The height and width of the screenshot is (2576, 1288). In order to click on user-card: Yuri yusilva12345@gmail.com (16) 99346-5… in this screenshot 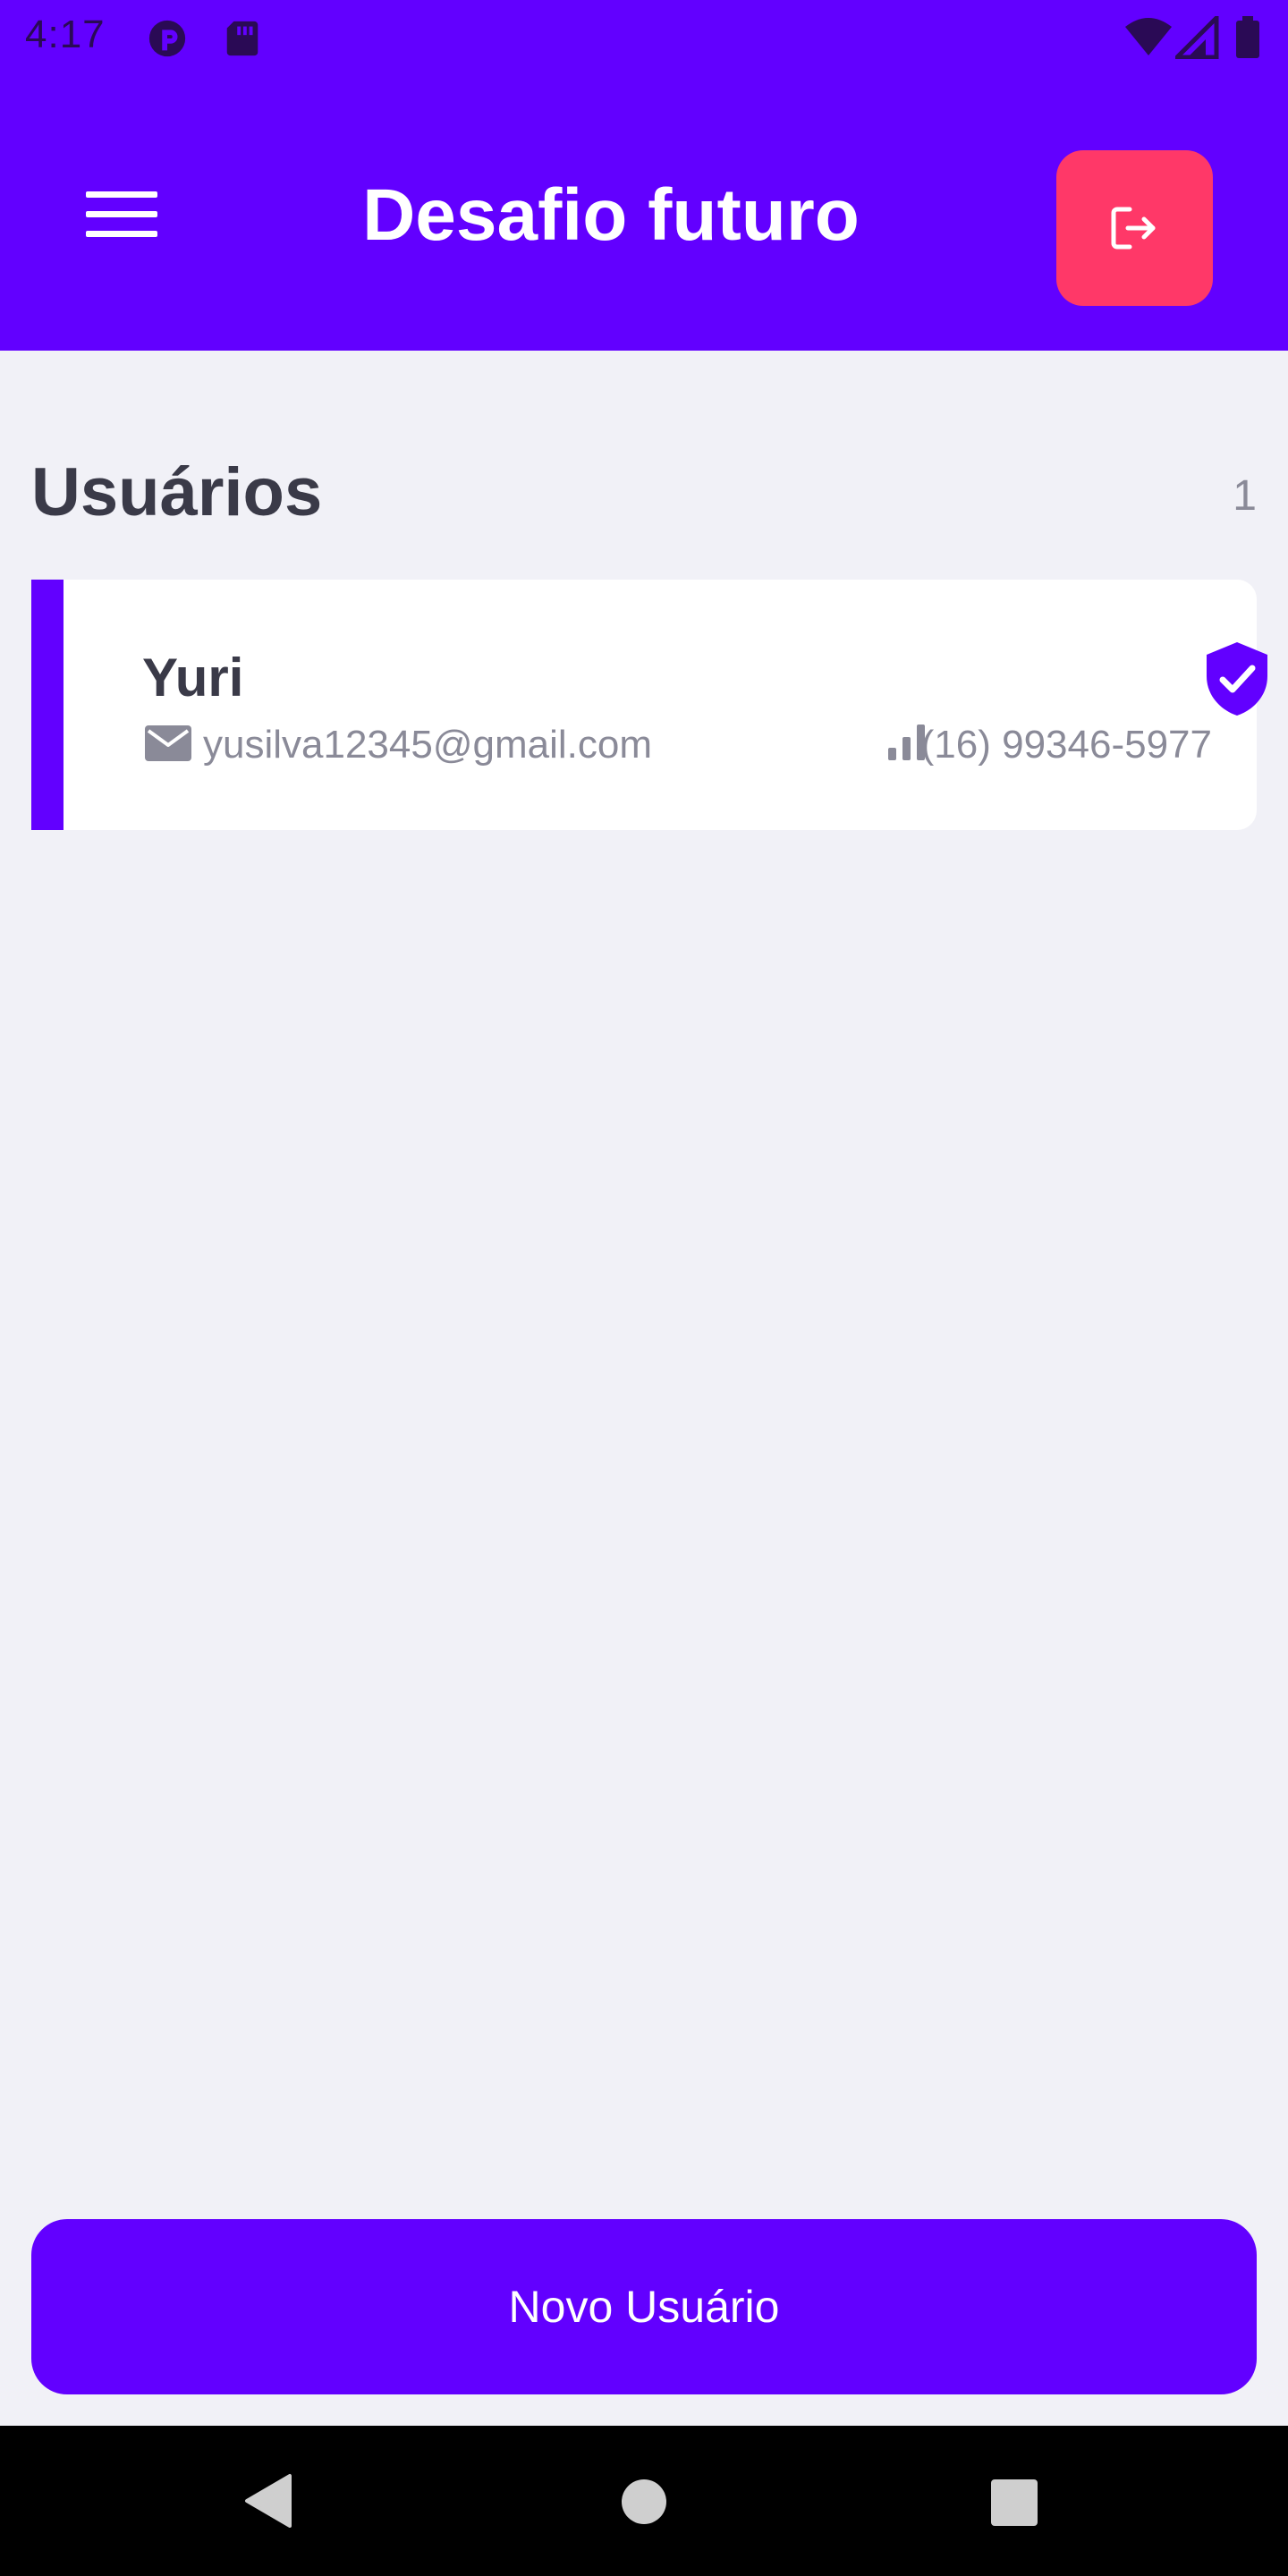, I will do `click(649, 705)`.